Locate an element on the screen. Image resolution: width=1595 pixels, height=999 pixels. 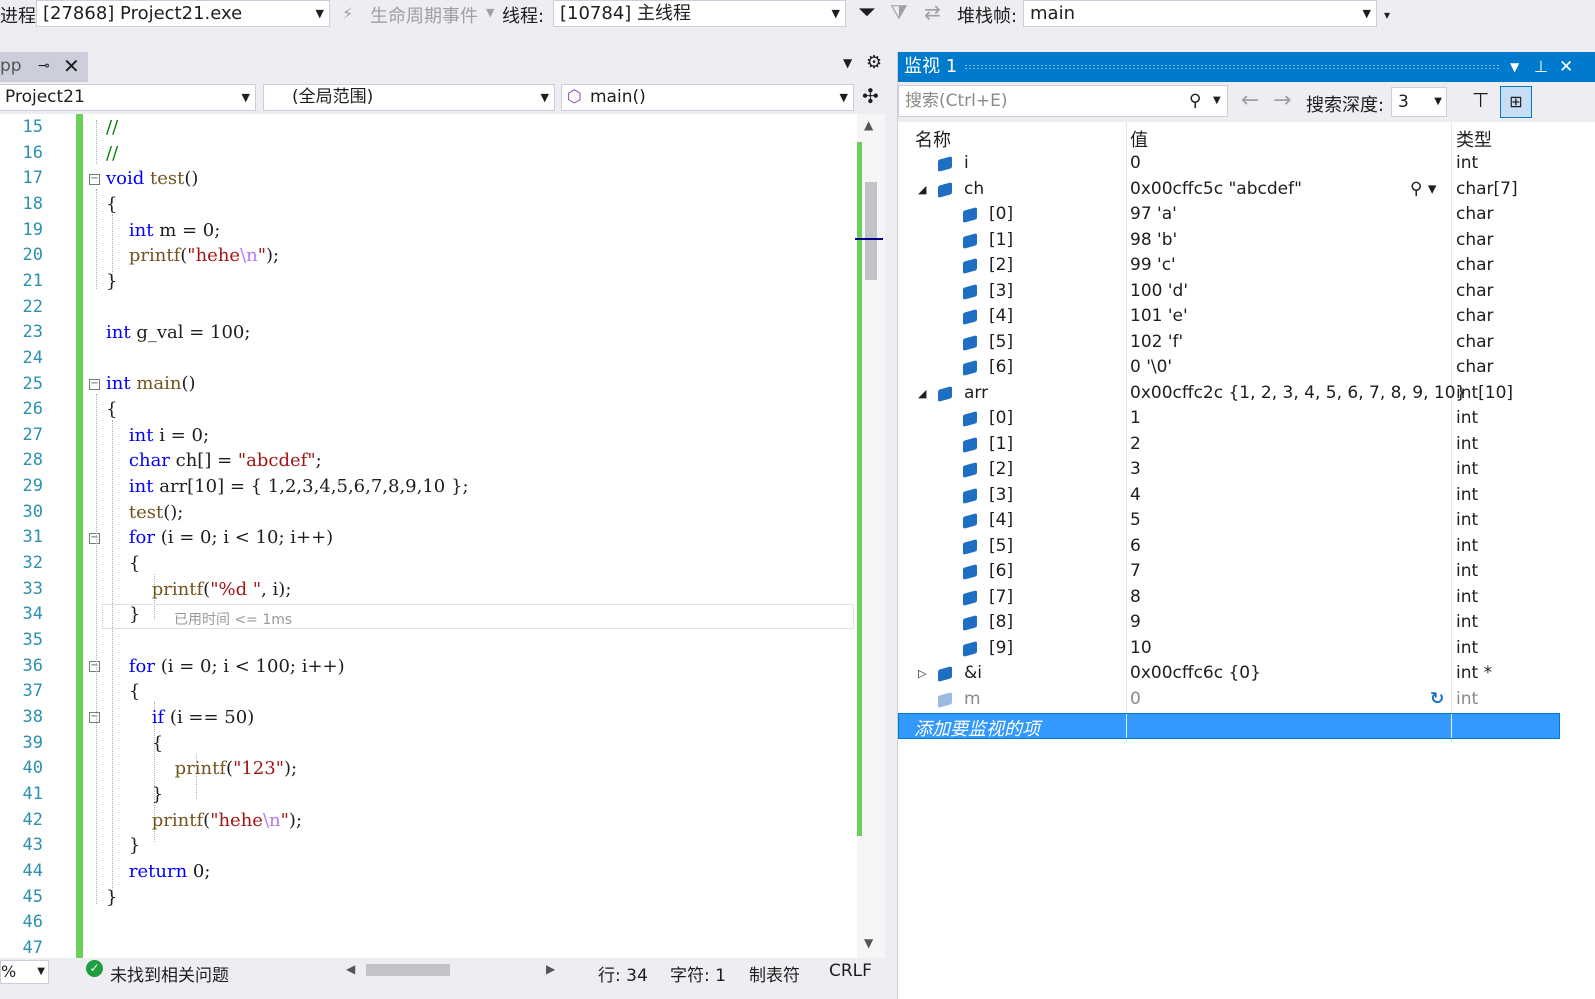
watch-row: [3] 4 int is located at coordinates (1230, 496).